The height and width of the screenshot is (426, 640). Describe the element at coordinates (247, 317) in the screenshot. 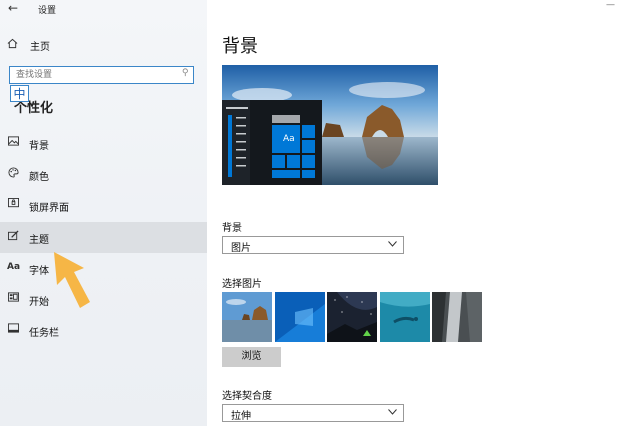

I see `thumbnail-coastal-rock-arch` at that location.